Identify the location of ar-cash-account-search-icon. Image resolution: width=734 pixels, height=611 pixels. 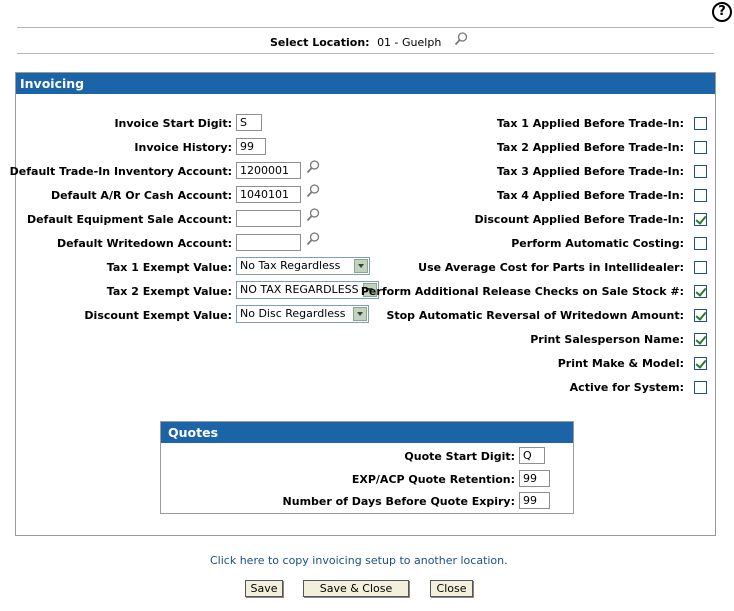
(313, 191).